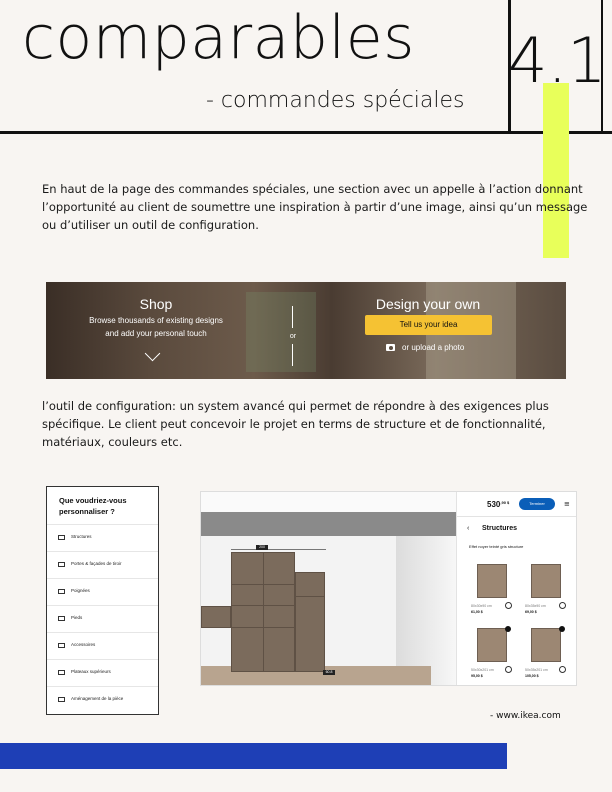 Image resolution: width=612 pixels, height=792 pixels. I want to click on back-arrow-icon: ‹, so click(468, 528).